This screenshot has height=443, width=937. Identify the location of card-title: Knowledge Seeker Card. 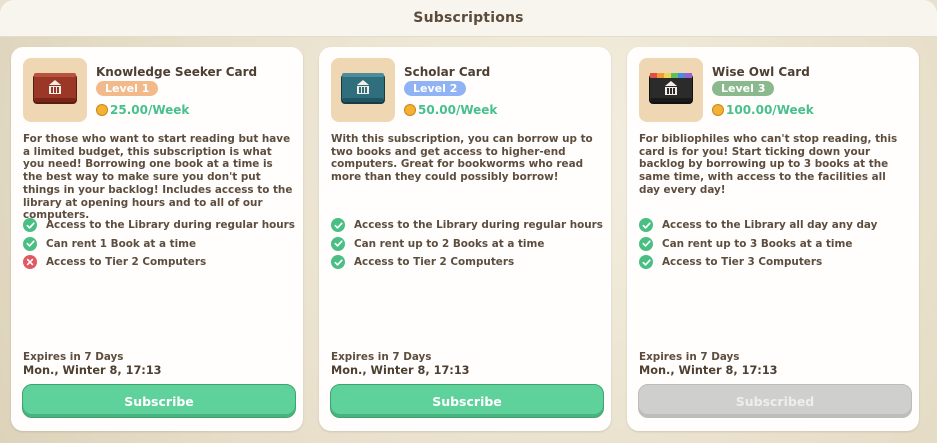
(177, 72).